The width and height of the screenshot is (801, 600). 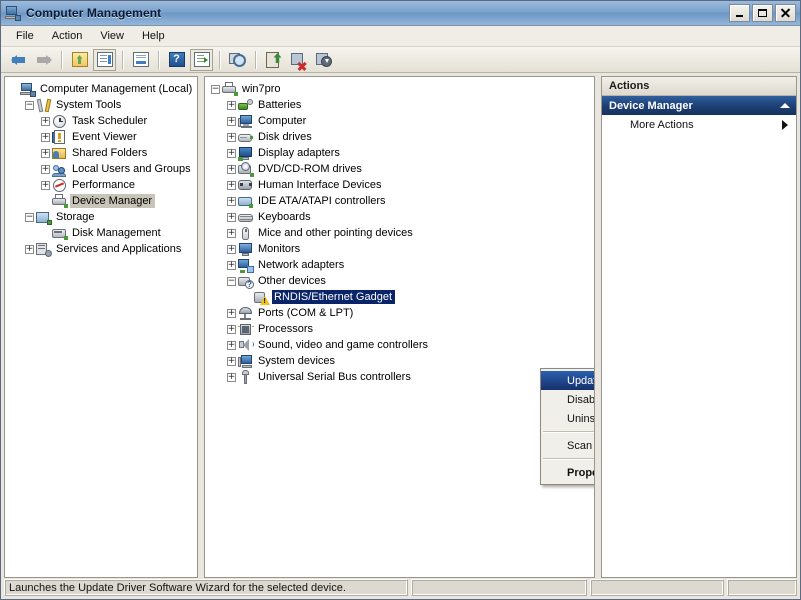 I want to click on disable-device-icon, so click(x=298, y=60).